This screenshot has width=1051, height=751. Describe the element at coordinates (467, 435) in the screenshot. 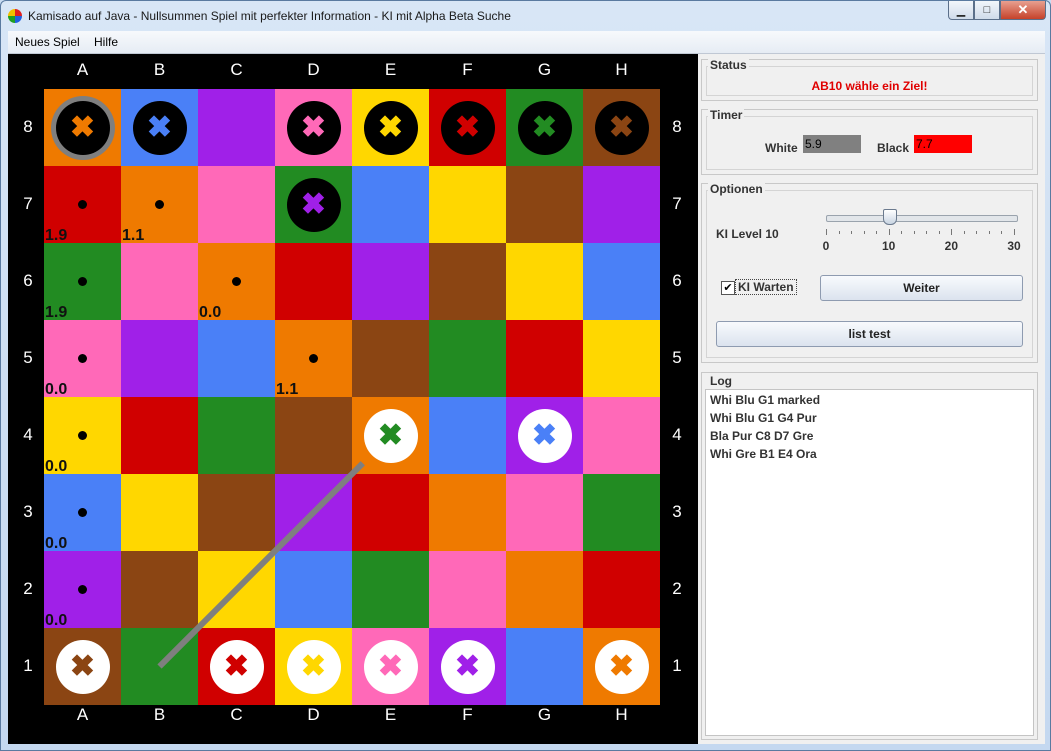

I see `board-cell-f4` at that location.